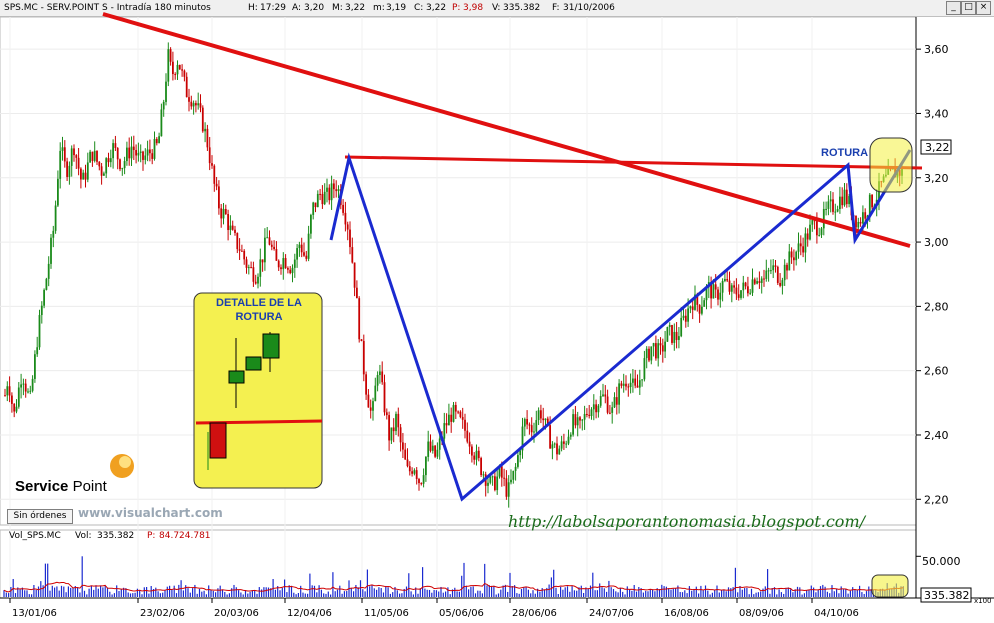 This screenshot has height=623, width=994. Describe the element at coordinates (116, 536) in the screenshot. I see `volume-vol-value: 335.382` at that location.